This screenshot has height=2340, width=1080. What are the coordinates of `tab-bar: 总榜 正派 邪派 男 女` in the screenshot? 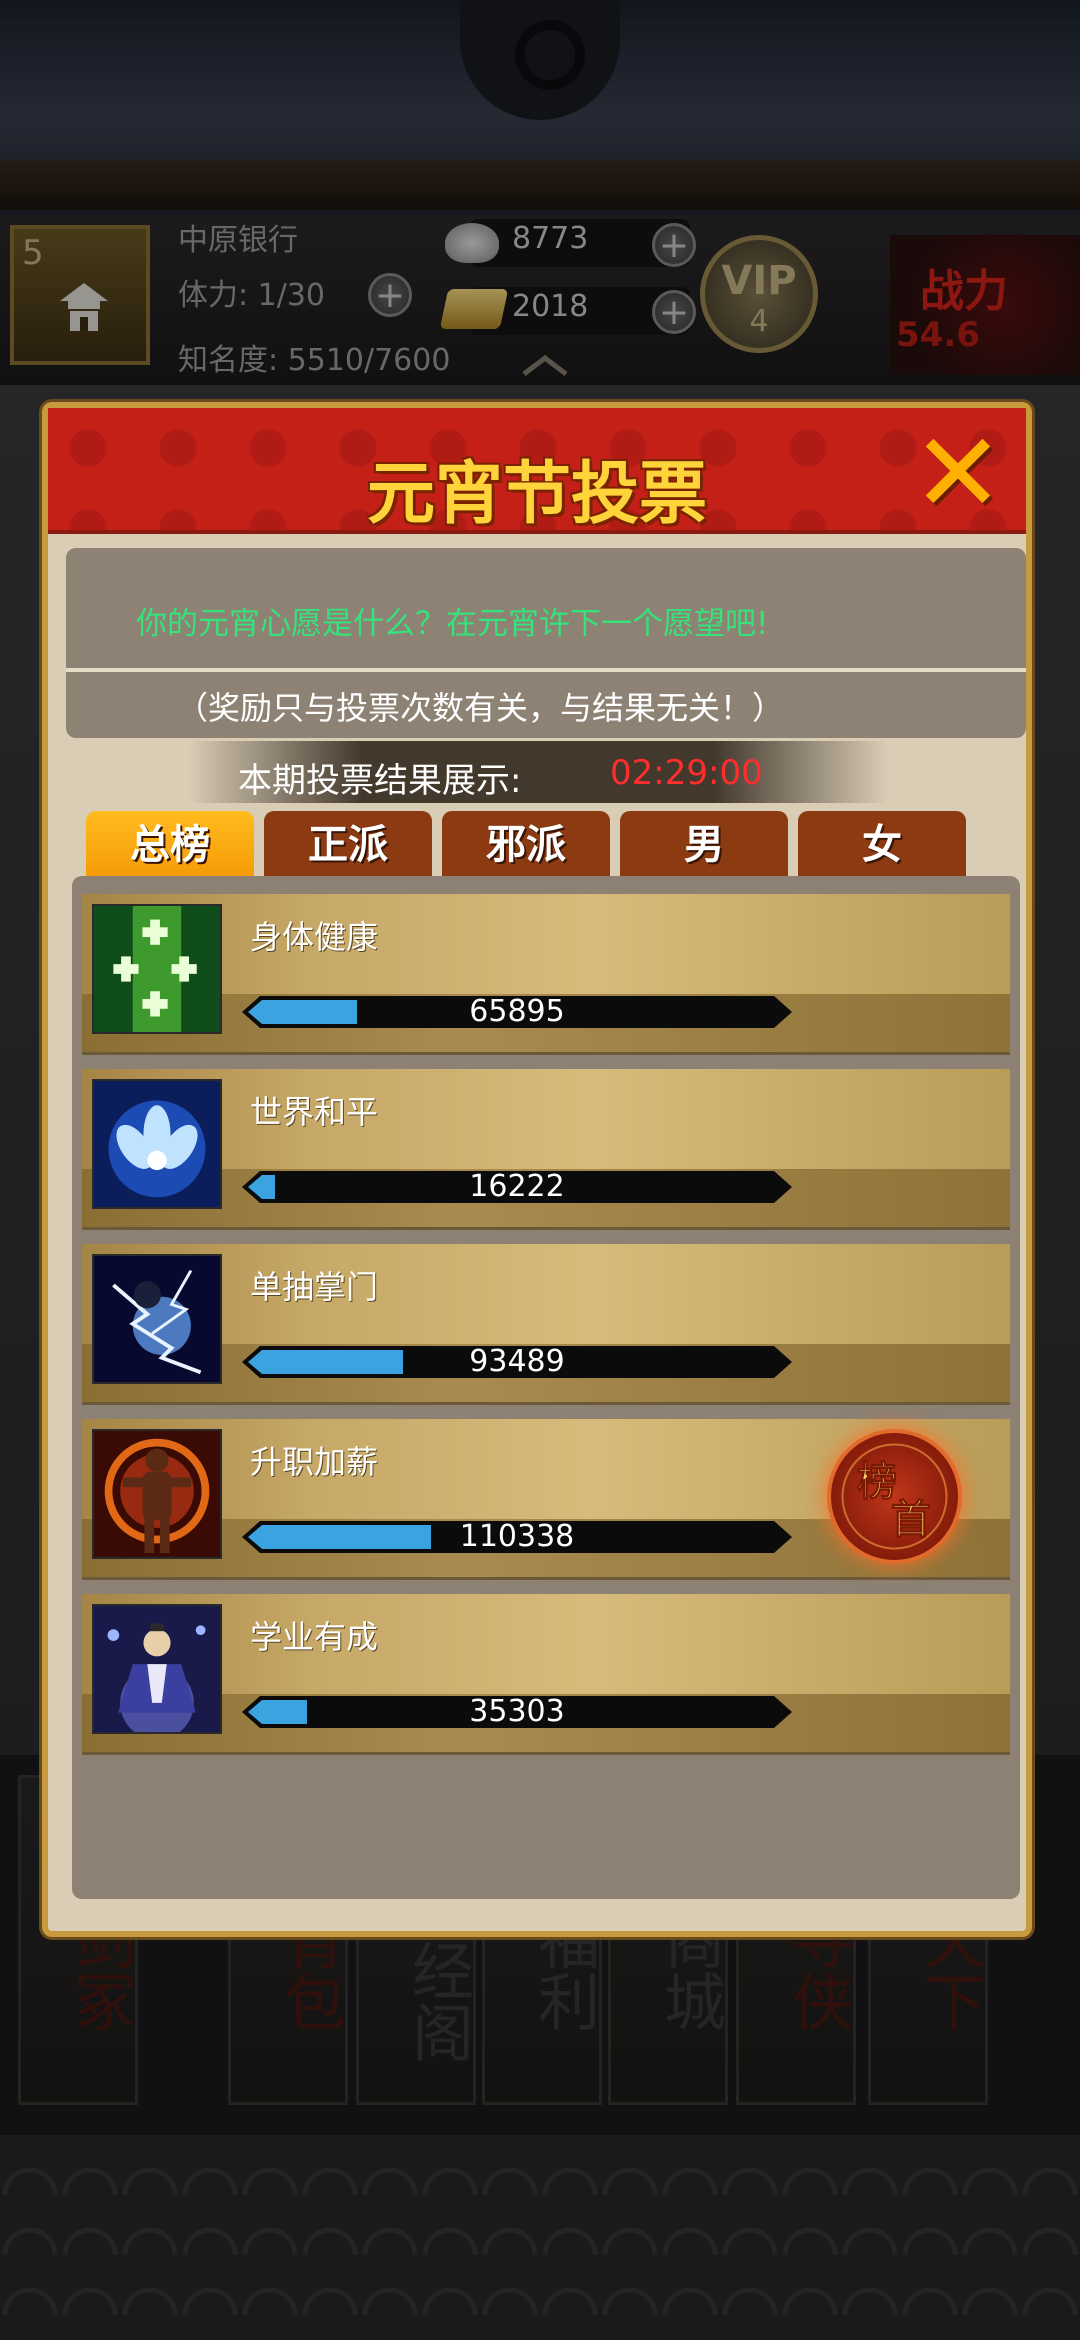 It's located at (536, 845).